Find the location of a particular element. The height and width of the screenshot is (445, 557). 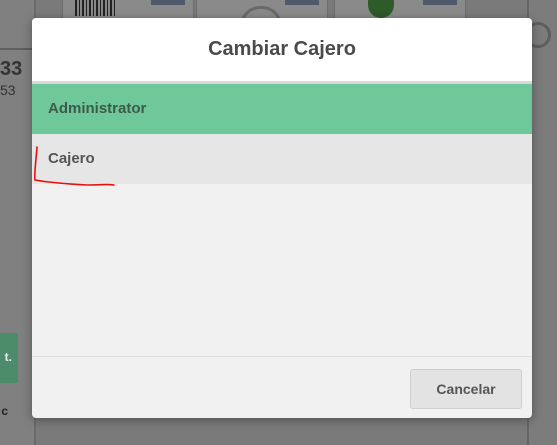

cashier-item-label: Cajero is located at coordinates (71, 158).